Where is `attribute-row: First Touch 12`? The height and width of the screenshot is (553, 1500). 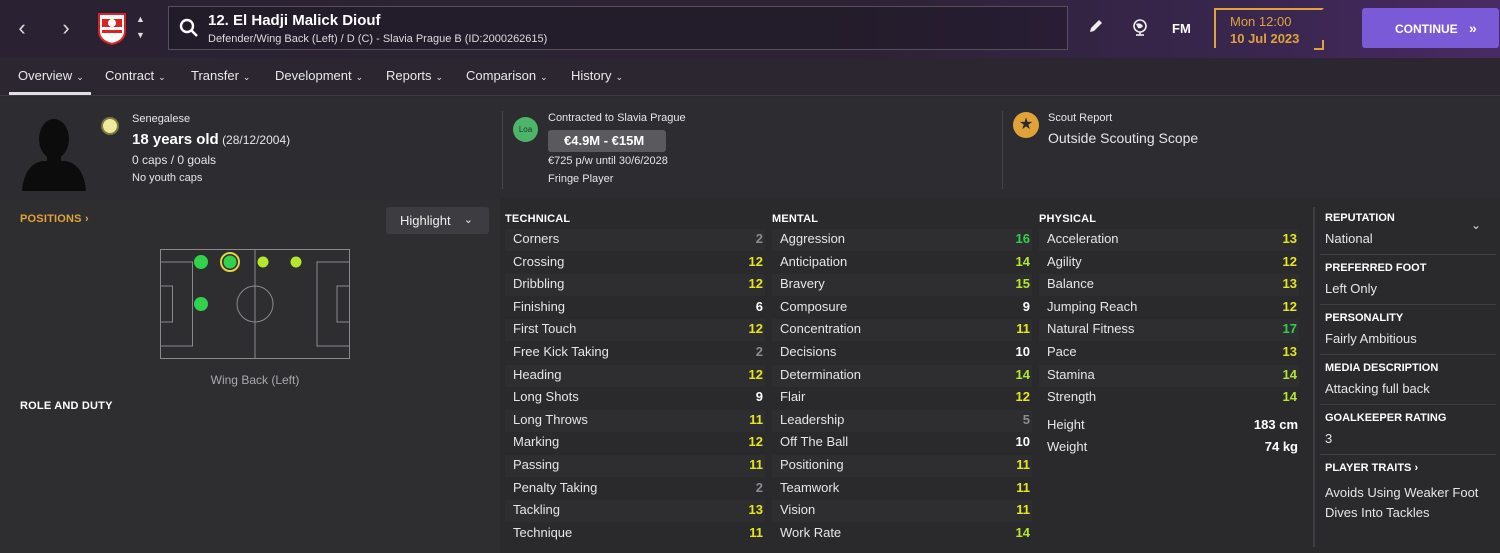
attribute-row: First Touch 12 is located at coordinates (635, 330).